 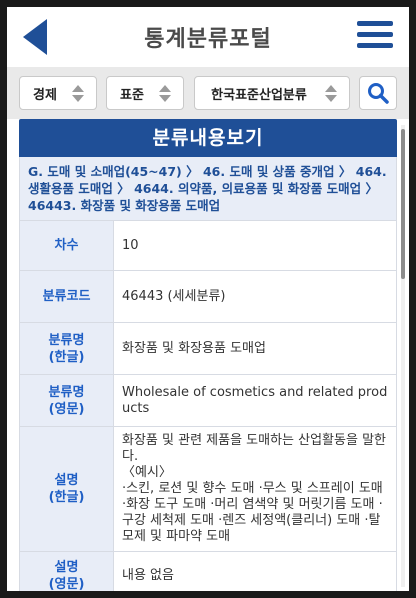 I want to click on code-value: 46443 (세세분류), so click(x=255, y=296).